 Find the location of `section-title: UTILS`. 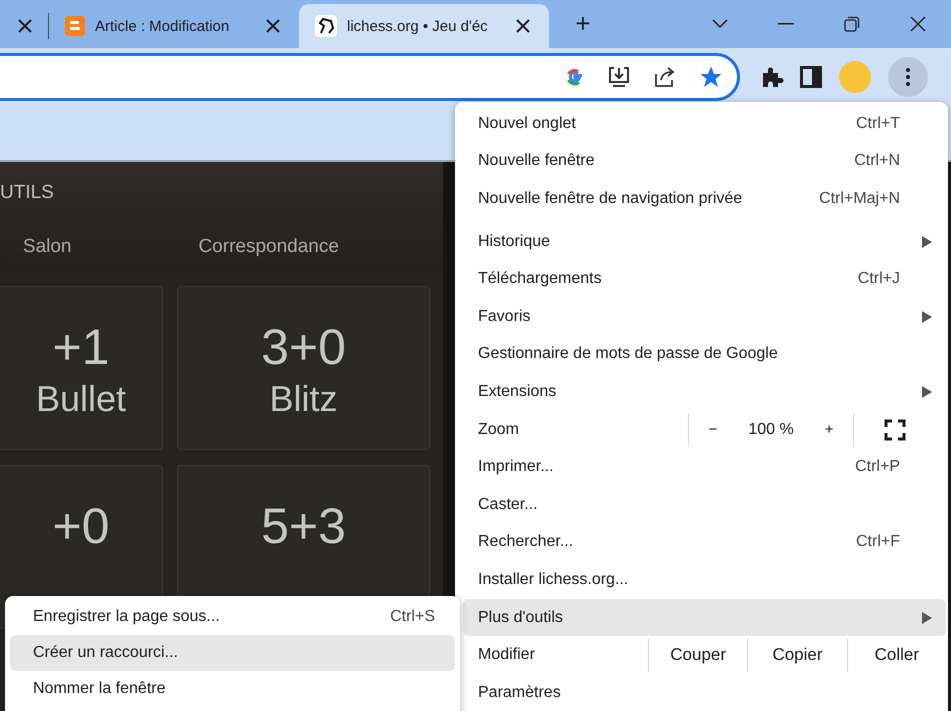

section-title: UTILS is located at coordinates (27, 193).